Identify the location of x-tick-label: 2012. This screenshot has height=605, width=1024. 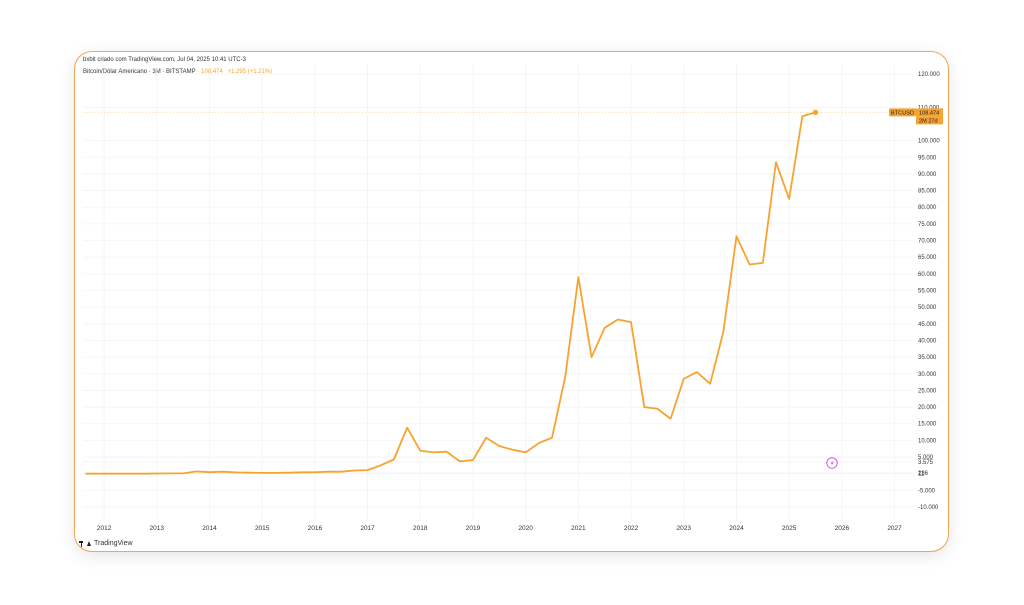
(104, 528).